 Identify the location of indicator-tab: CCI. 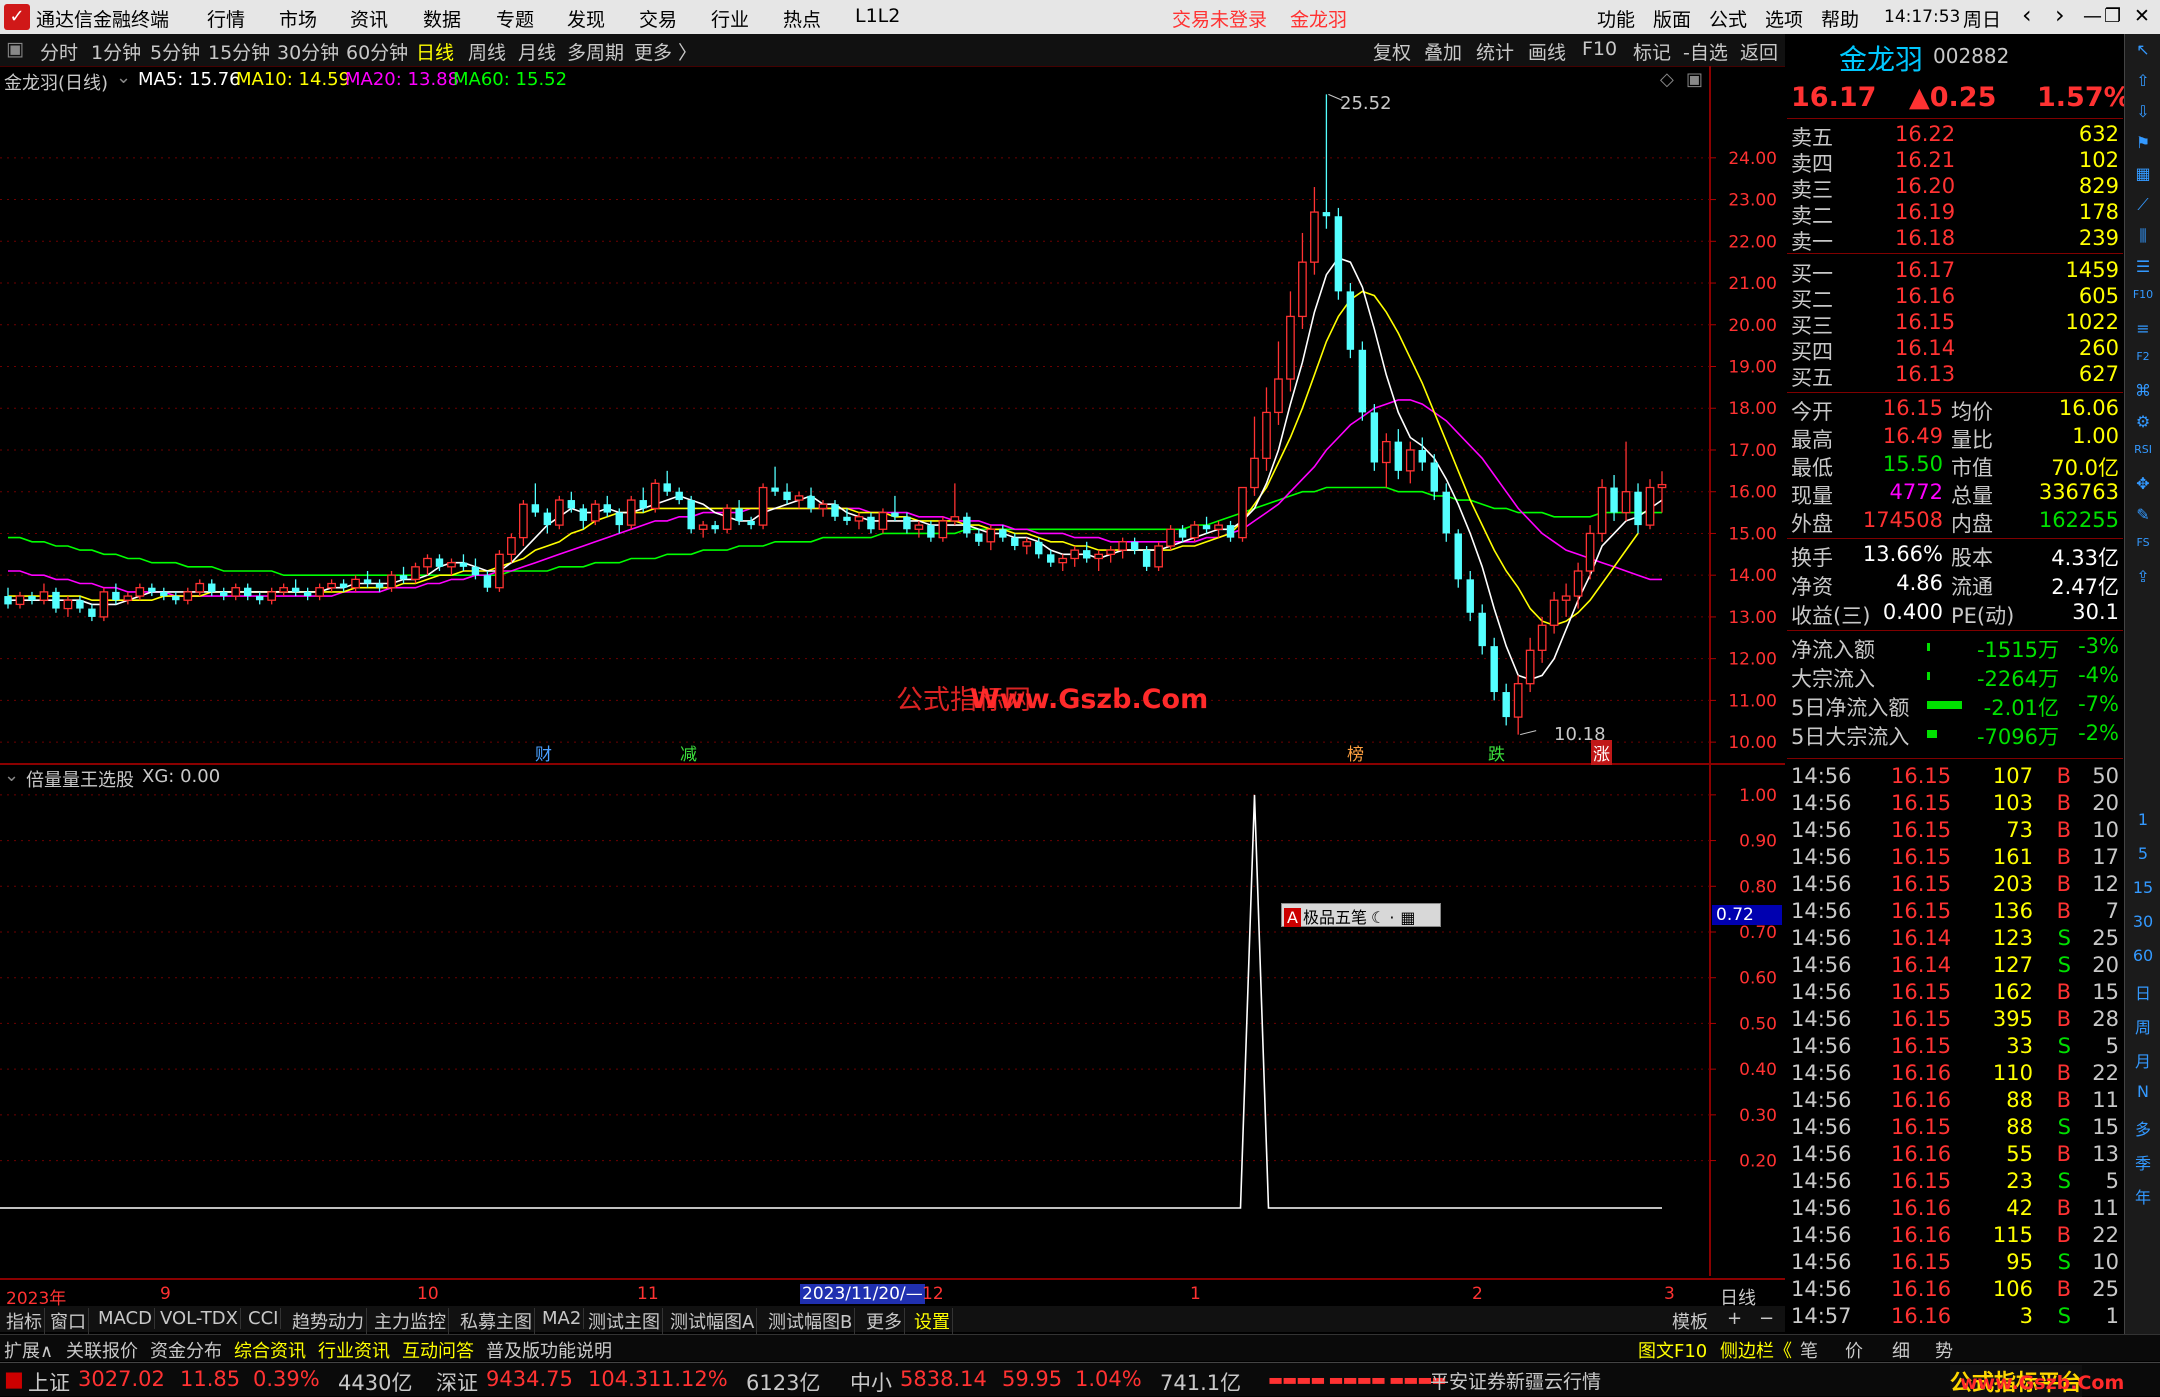
(264, 1318).